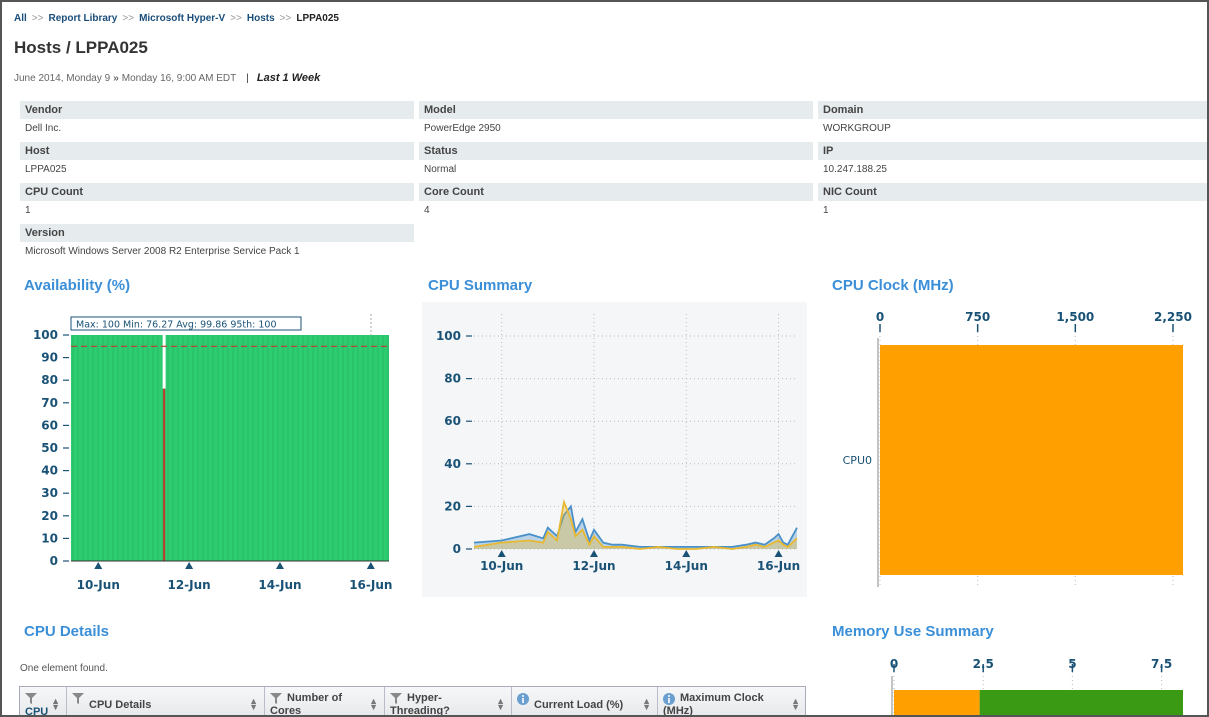  I want to click on cpu-clock-chart: 0 750 1,500 2,250 CPU0, so click(1017, 448).